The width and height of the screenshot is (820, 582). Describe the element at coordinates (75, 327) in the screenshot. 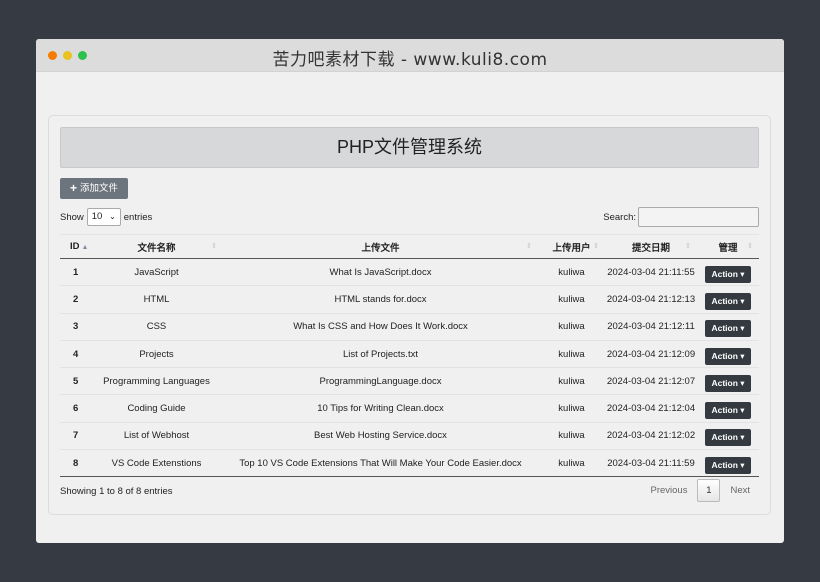

I see `row-id: 3` at that location.